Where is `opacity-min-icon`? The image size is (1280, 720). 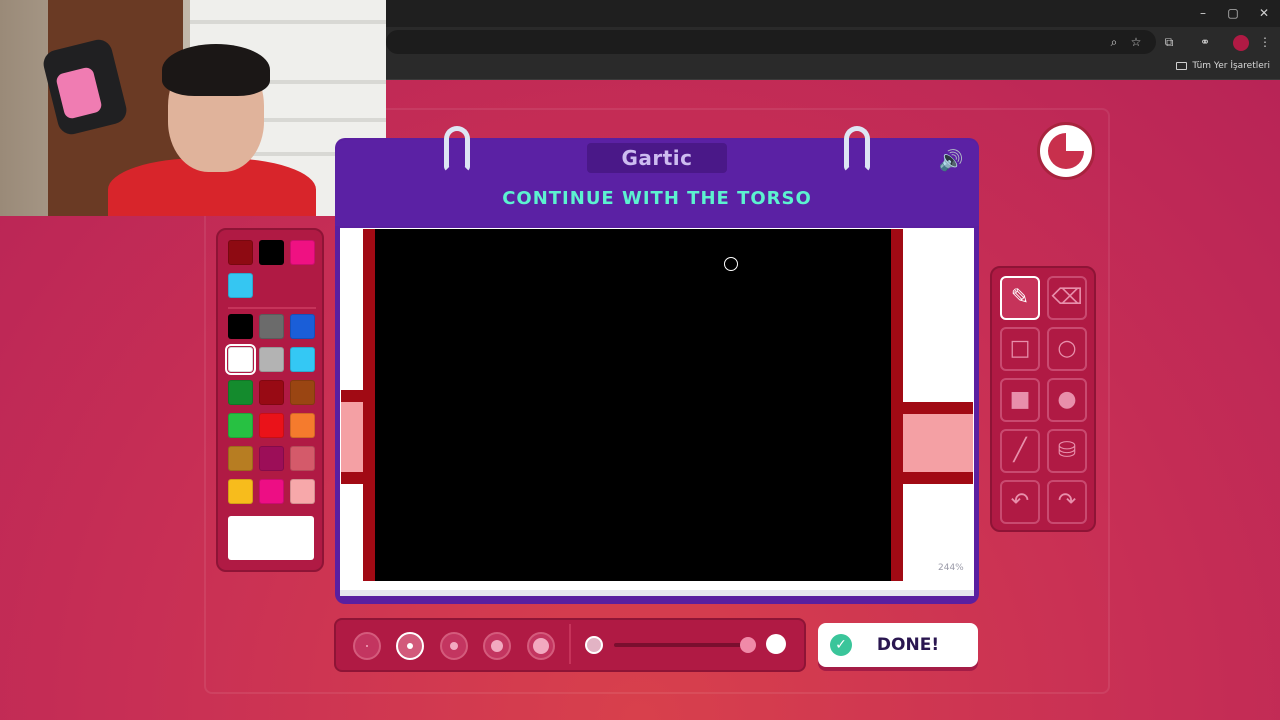 opacity-min-icon is located at coordinates (594, 645).